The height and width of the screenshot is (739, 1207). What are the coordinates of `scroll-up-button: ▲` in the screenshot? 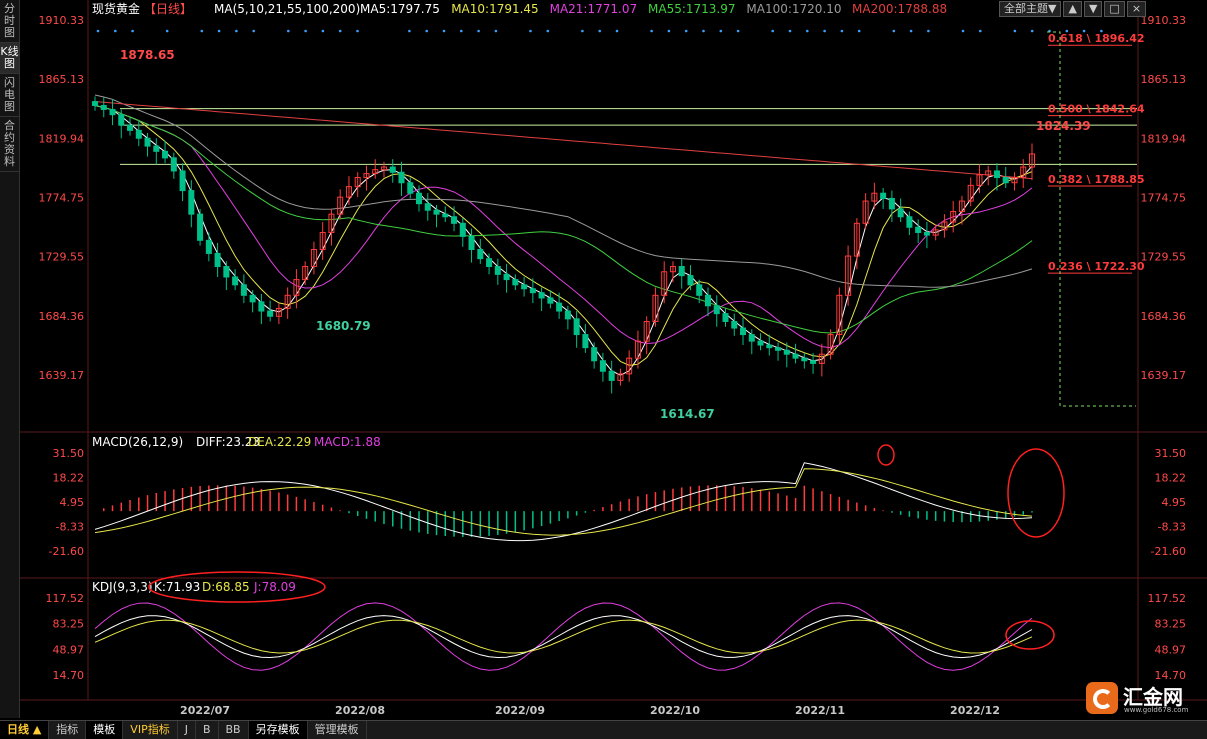 It's located at (1072, 9).